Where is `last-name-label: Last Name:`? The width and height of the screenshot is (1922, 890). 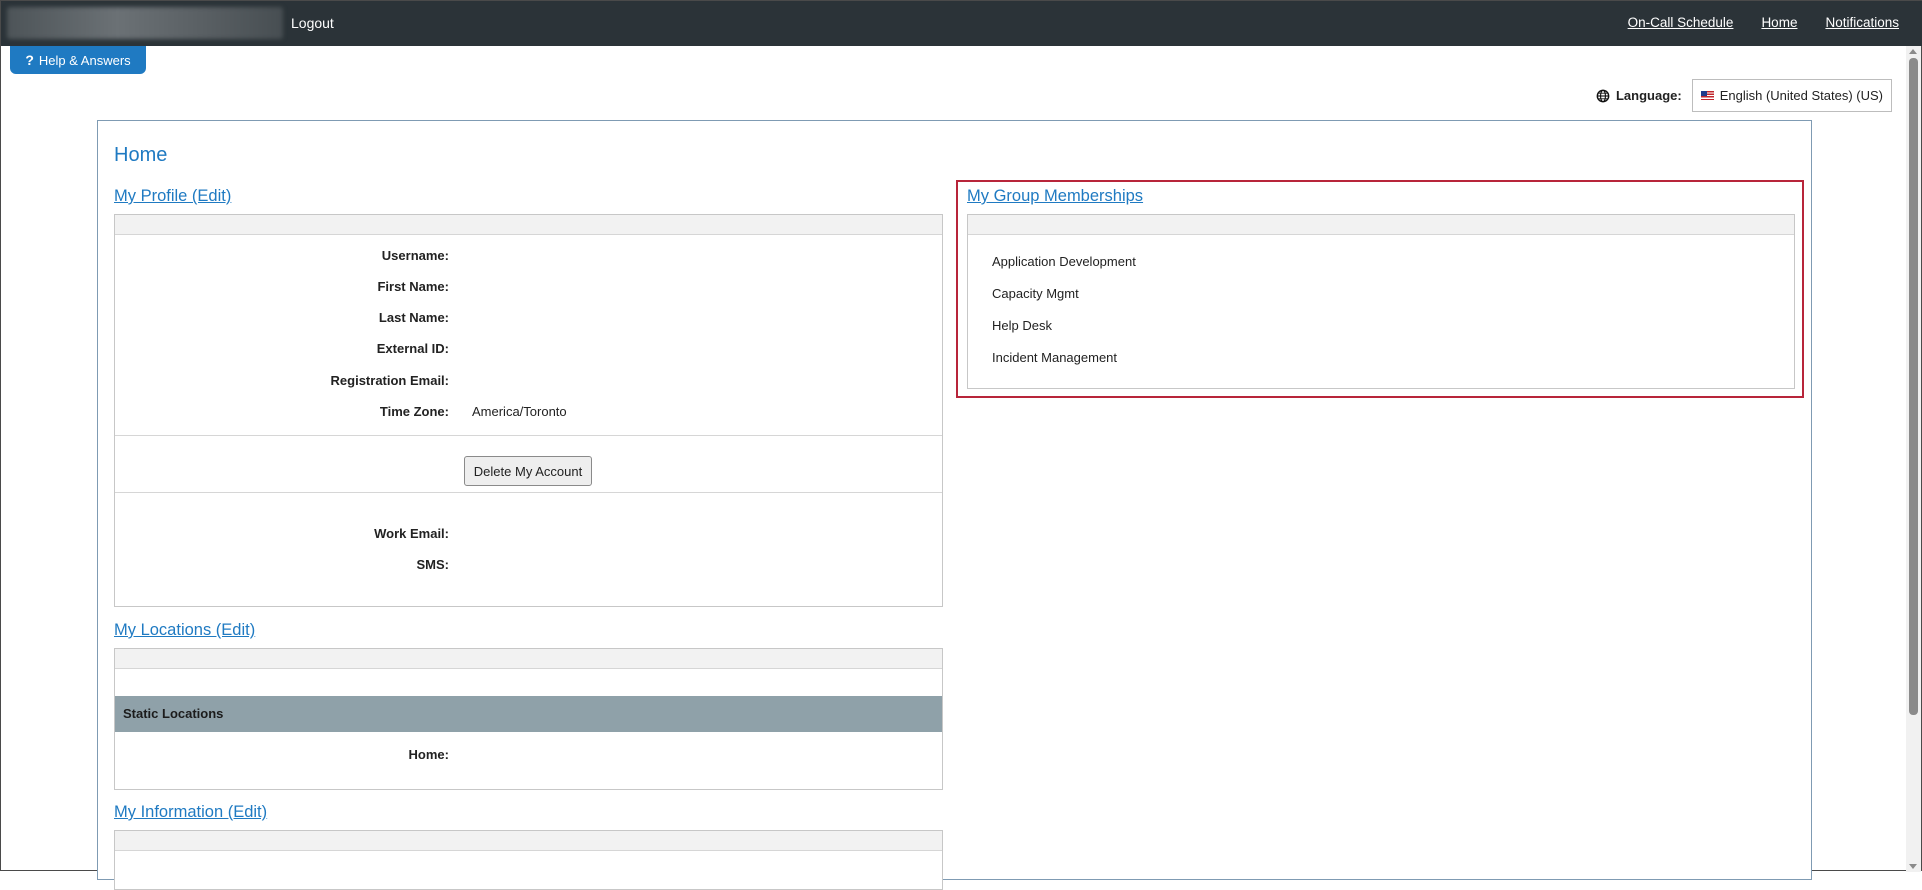 last-name-label: Last Name: is located at coordinates (413, 317).